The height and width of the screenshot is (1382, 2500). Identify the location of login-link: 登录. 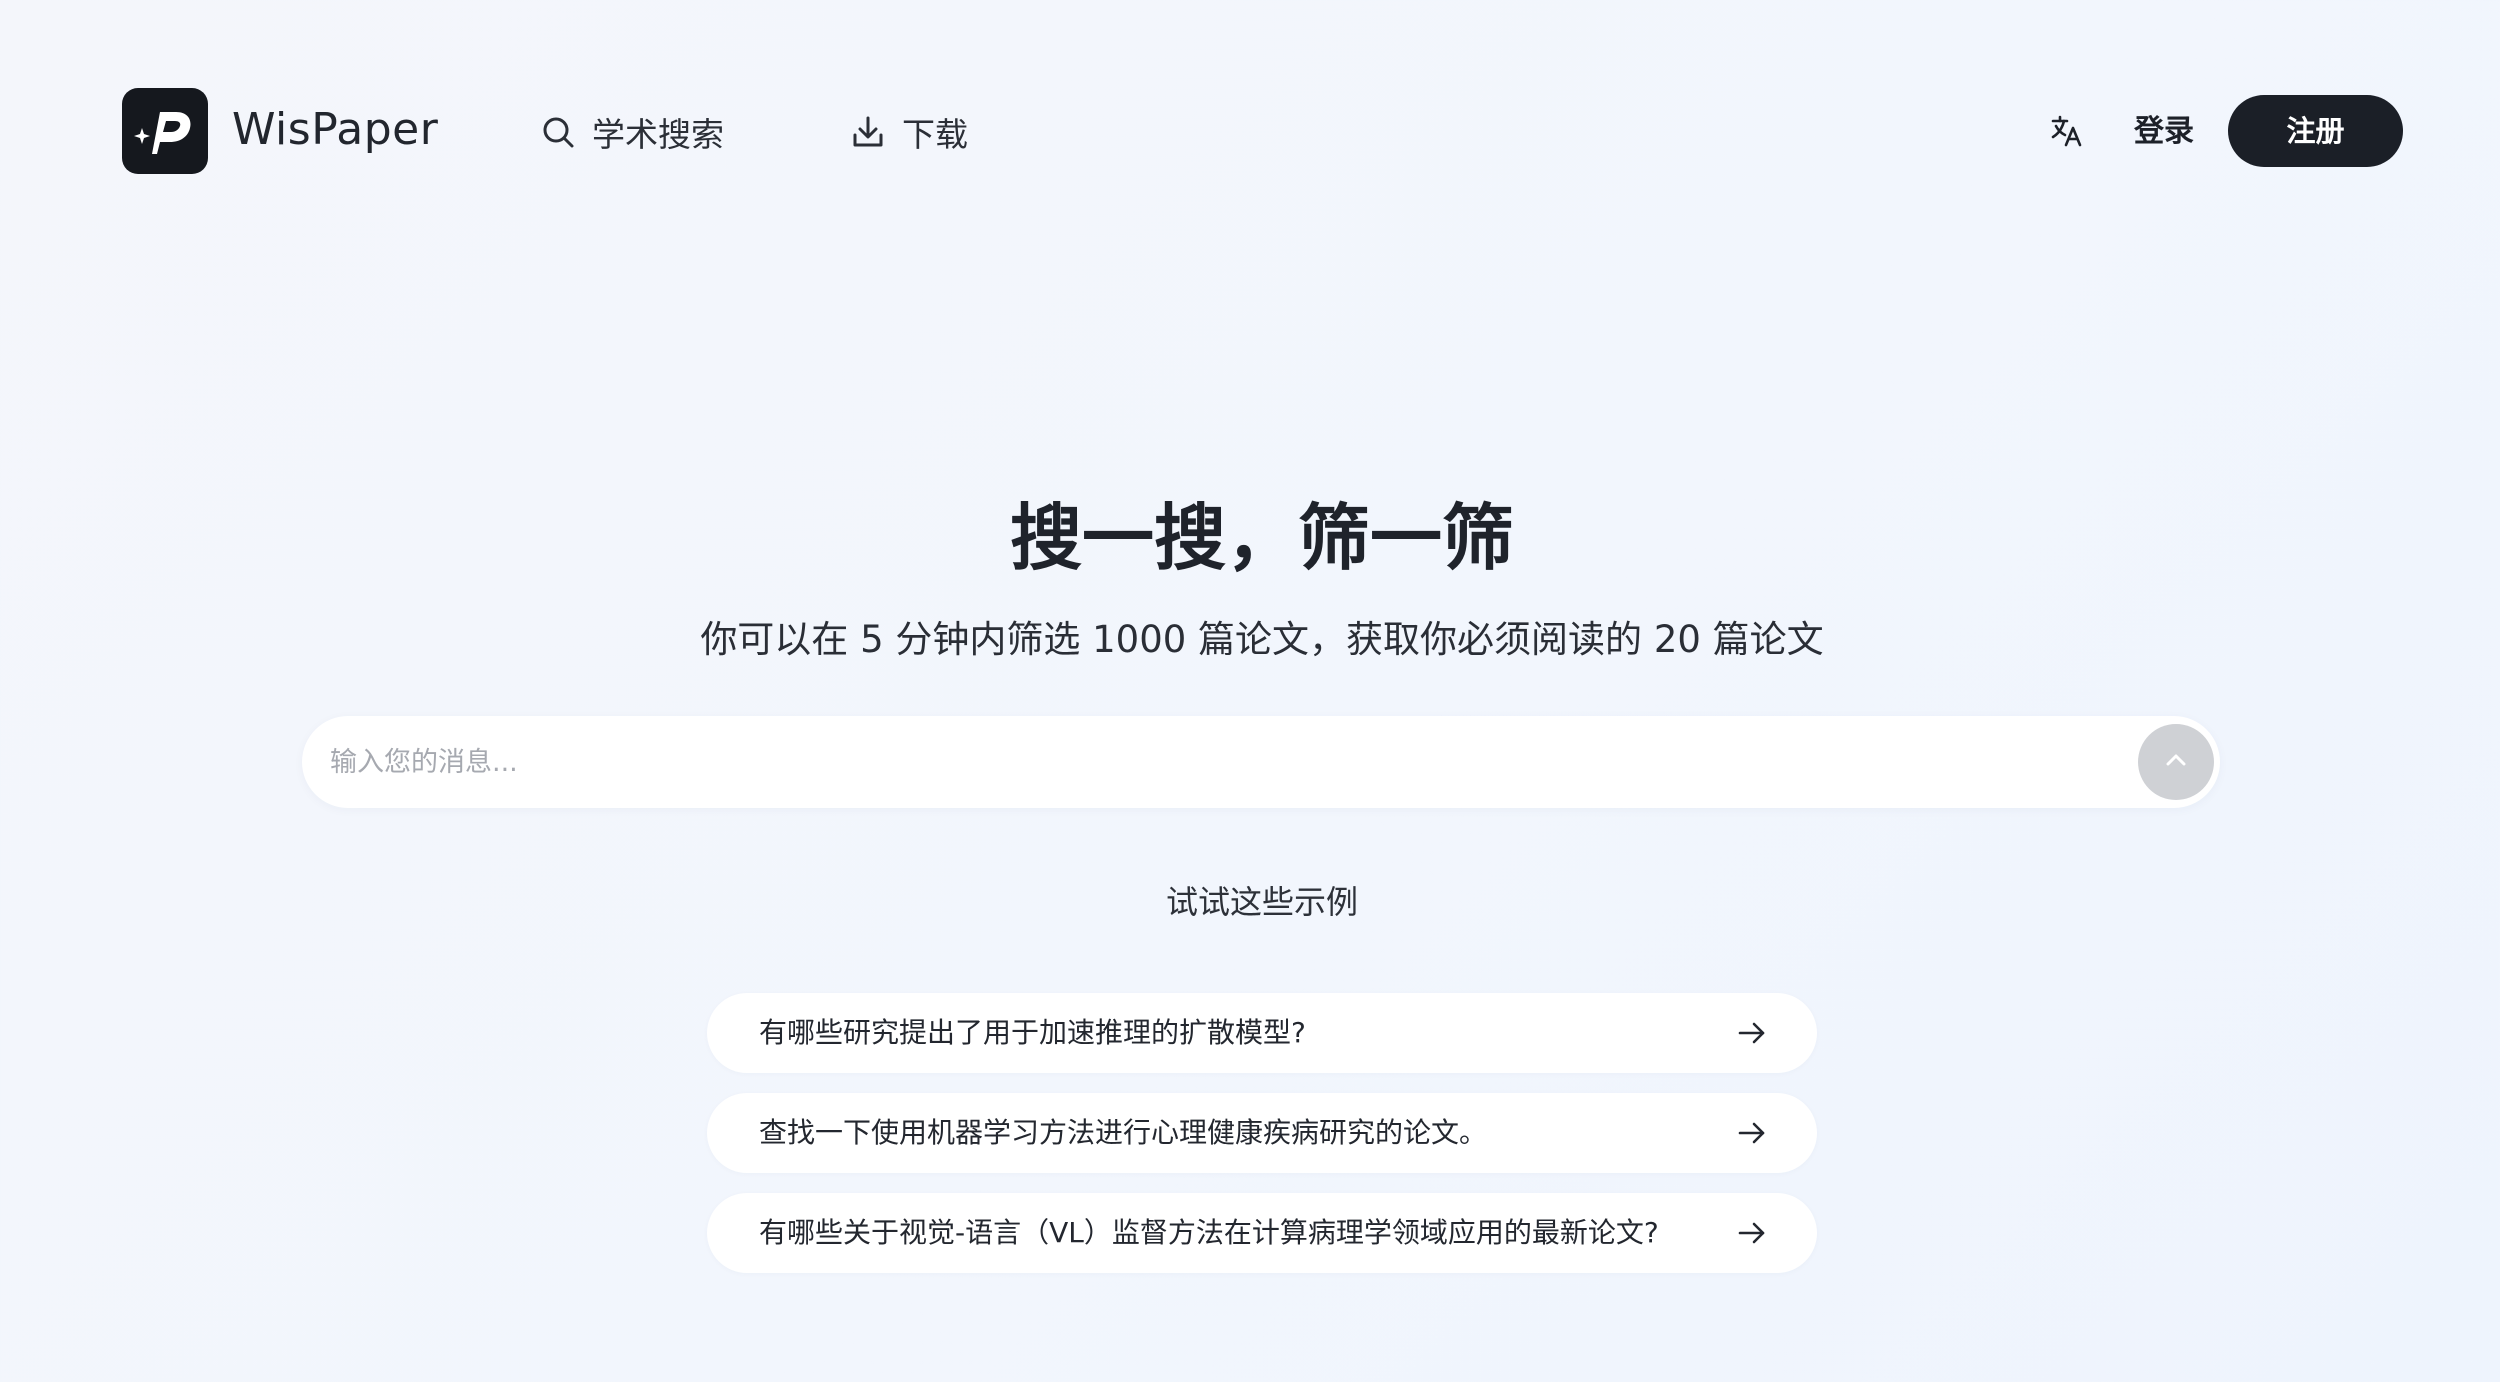
(2164, 132).